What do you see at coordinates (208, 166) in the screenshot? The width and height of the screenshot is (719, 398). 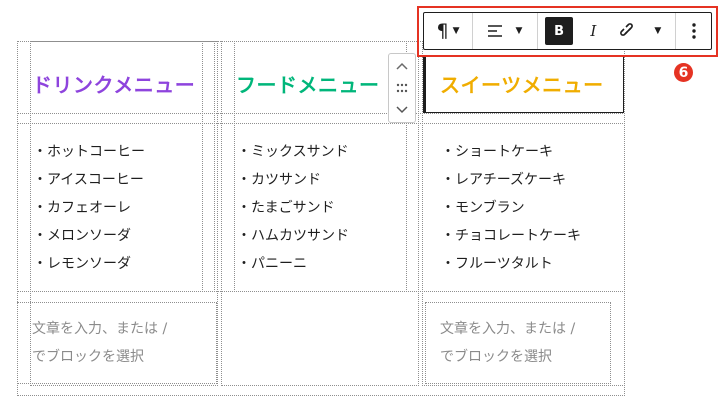 I see `inner-outline-drink` at bounding box center [208, 166].